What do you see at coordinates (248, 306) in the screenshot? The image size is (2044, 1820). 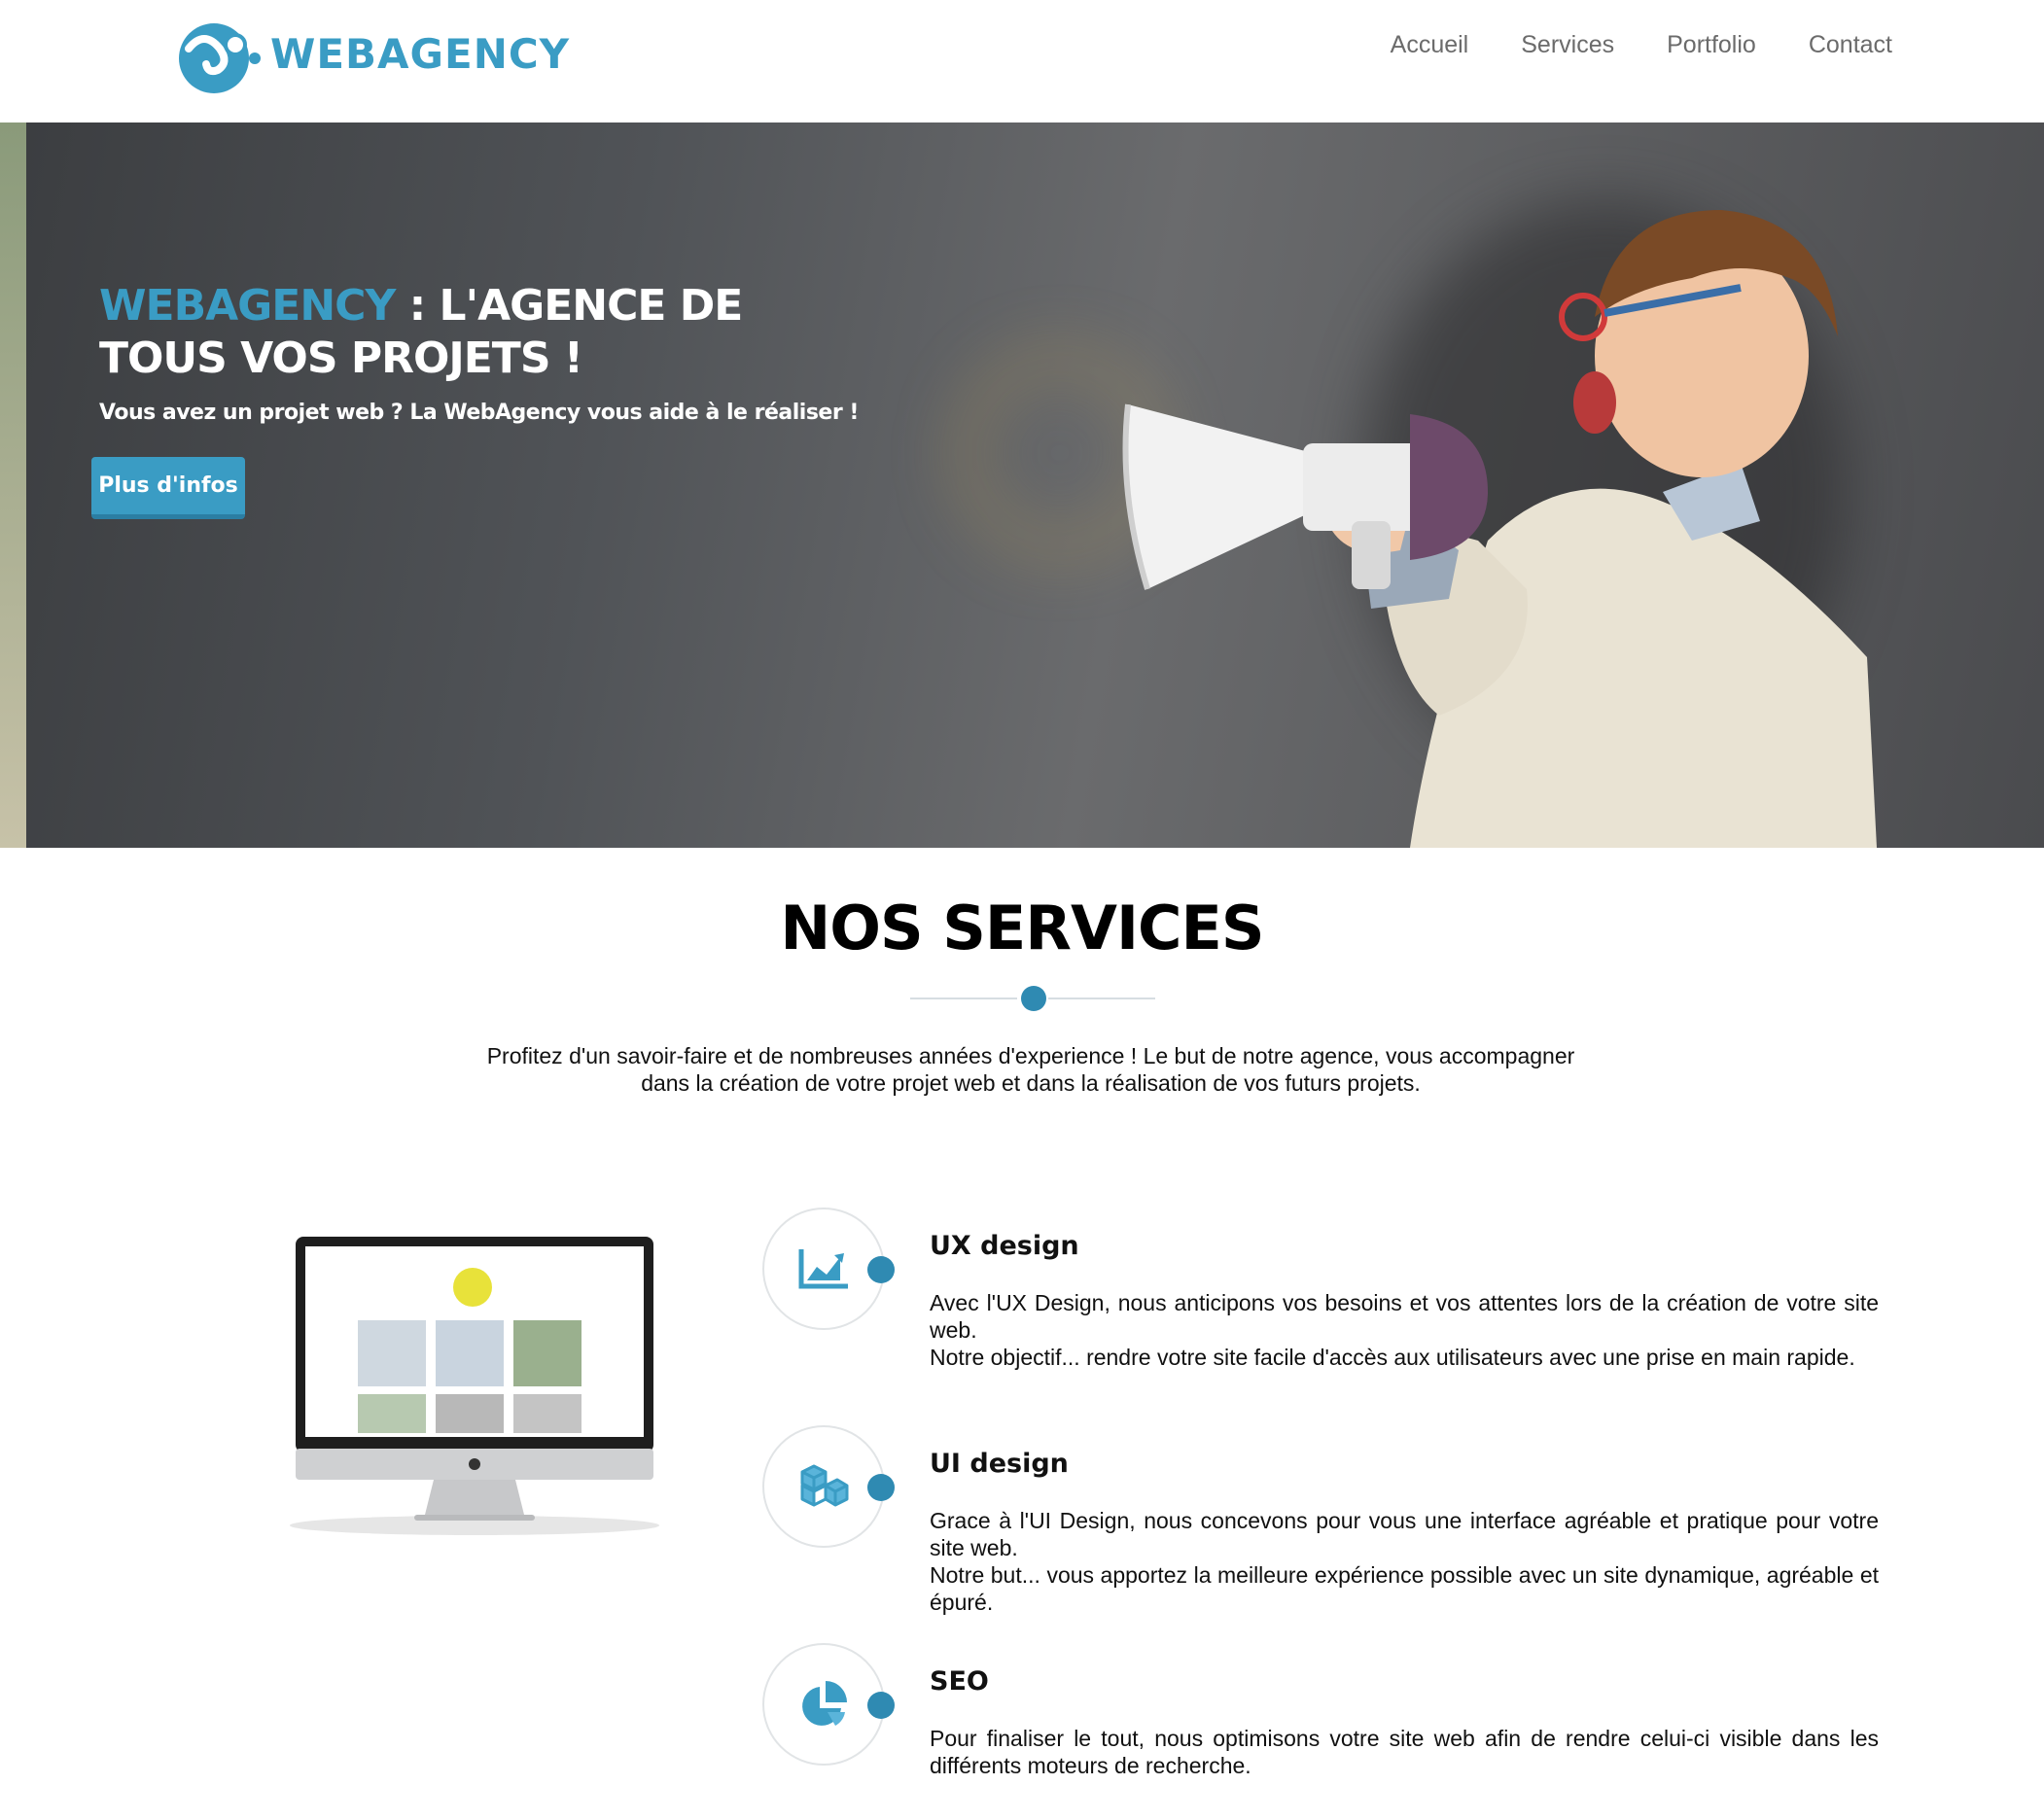 I see `hero-title-accent: WEBAGENCY` at bounding box center [248, 306].